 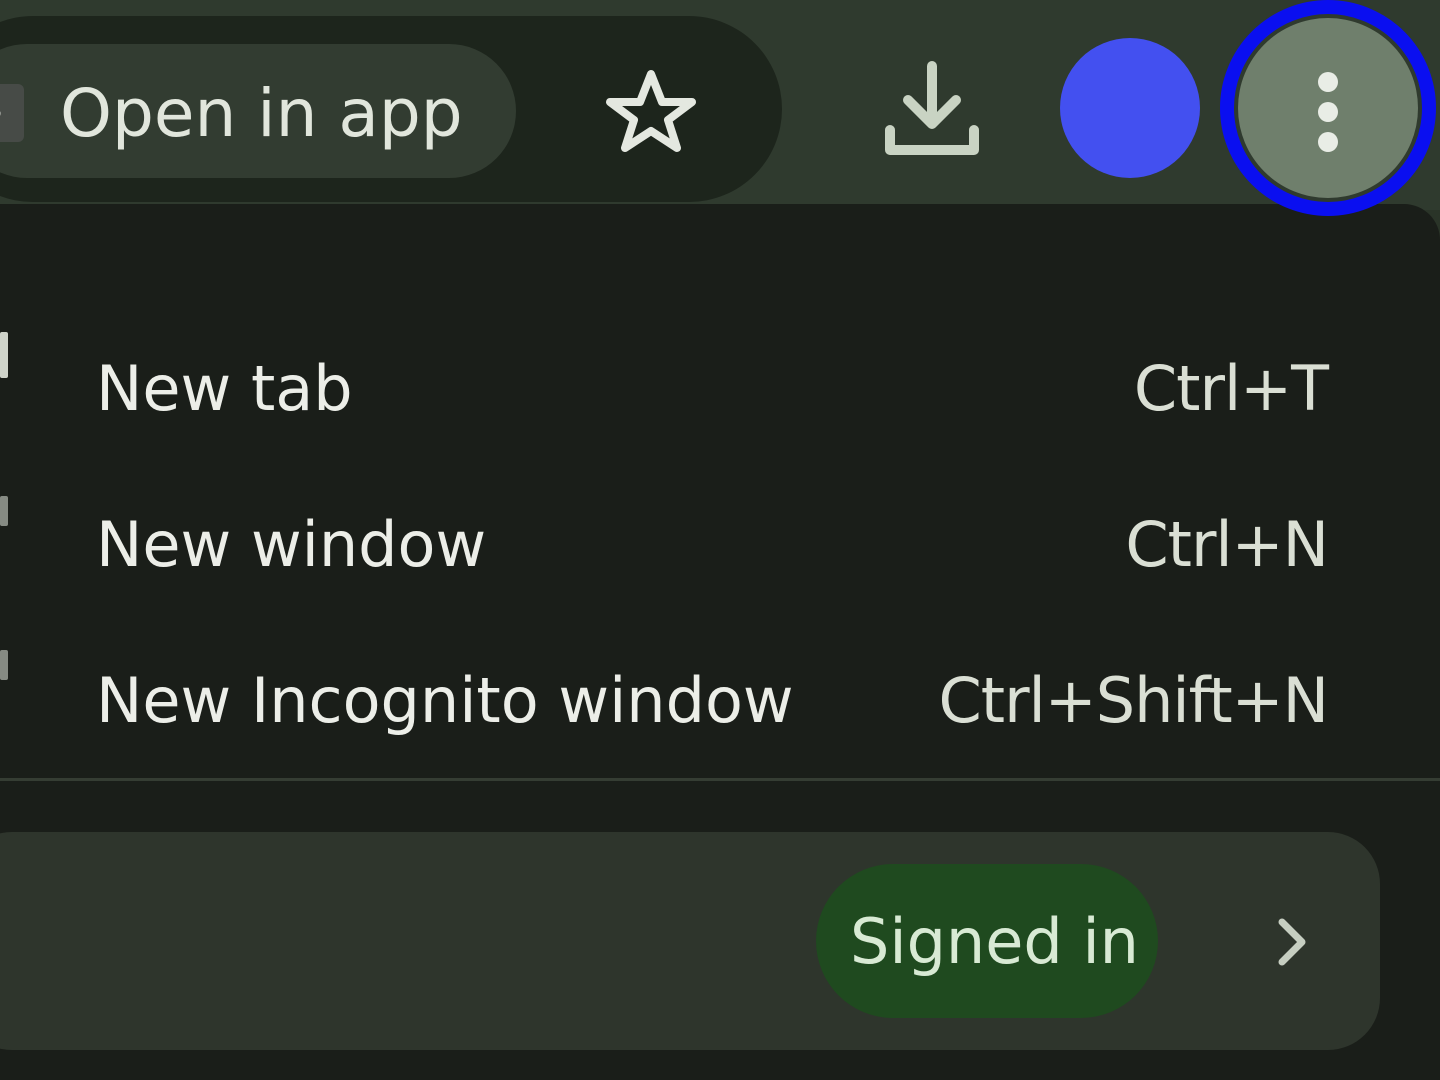 I want to click on menu-item-shortcut: Ctrl+N, so click(x=1227, y=544).